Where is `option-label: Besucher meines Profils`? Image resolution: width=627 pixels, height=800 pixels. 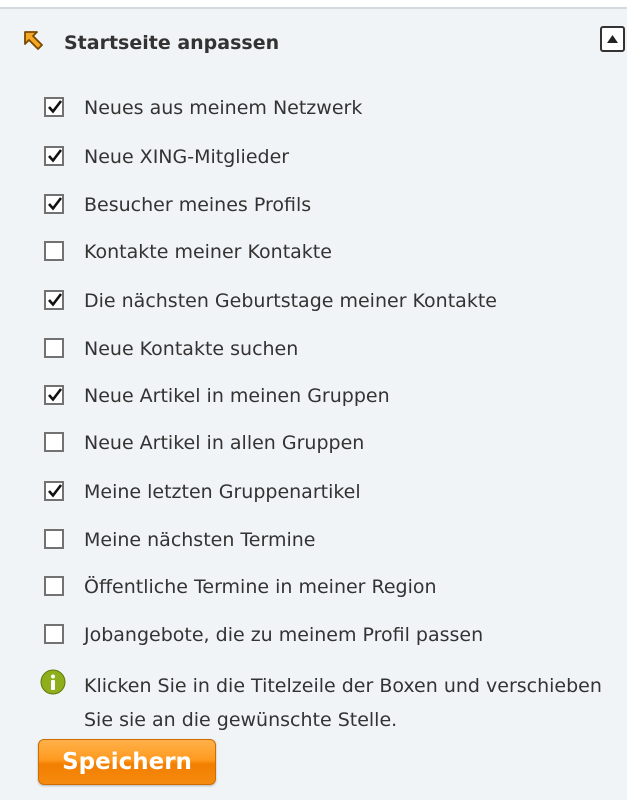
option-label: Besucher meines Profils is located at coordinates (198, 205).